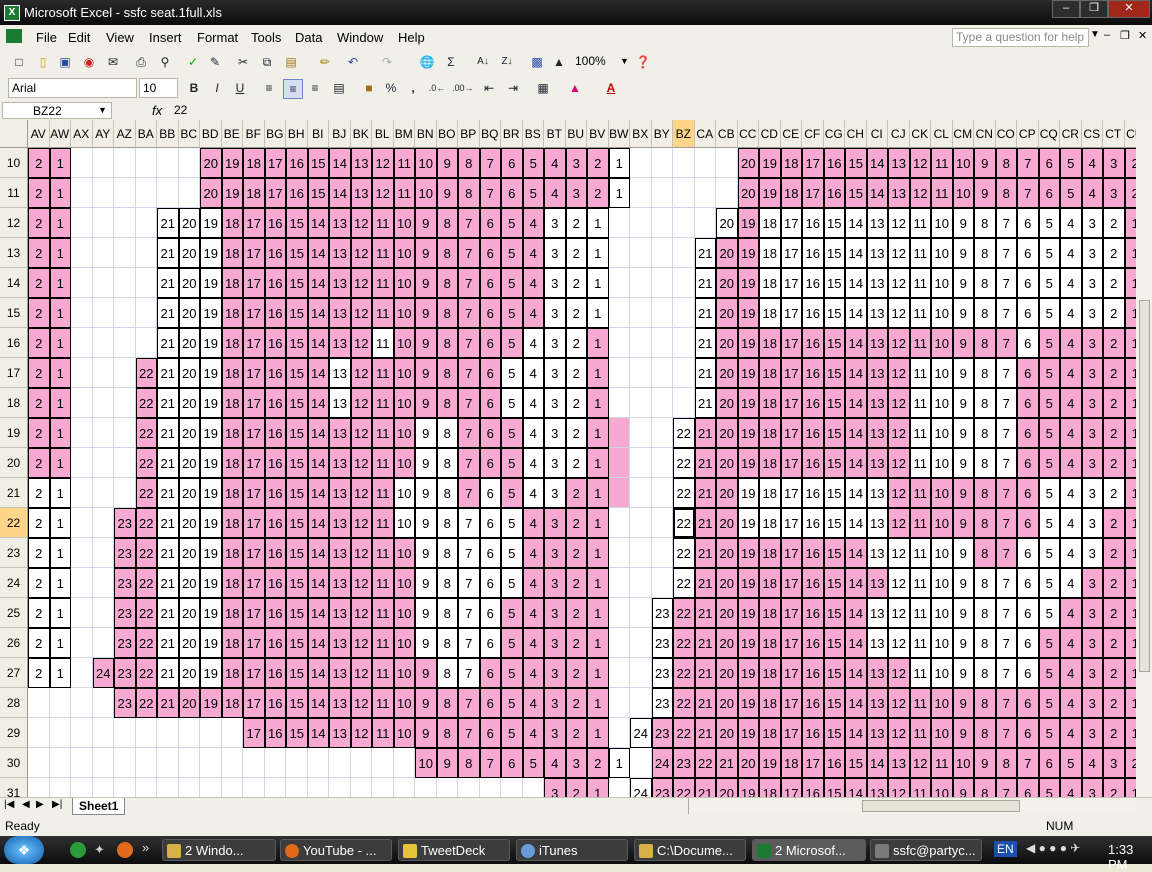 Image resolution: width=1152 pixels, height=872 pixels. Describe the element at coordinates (1006, 134) in the screenshot. I see `column-header-co: CO` at that location.